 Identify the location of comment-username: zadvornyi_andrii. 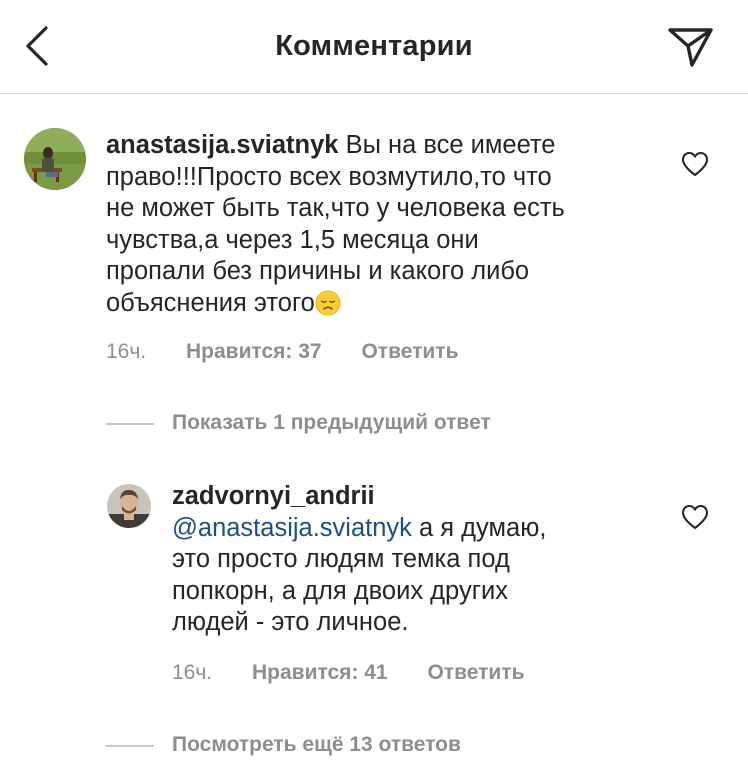
(402, 497).